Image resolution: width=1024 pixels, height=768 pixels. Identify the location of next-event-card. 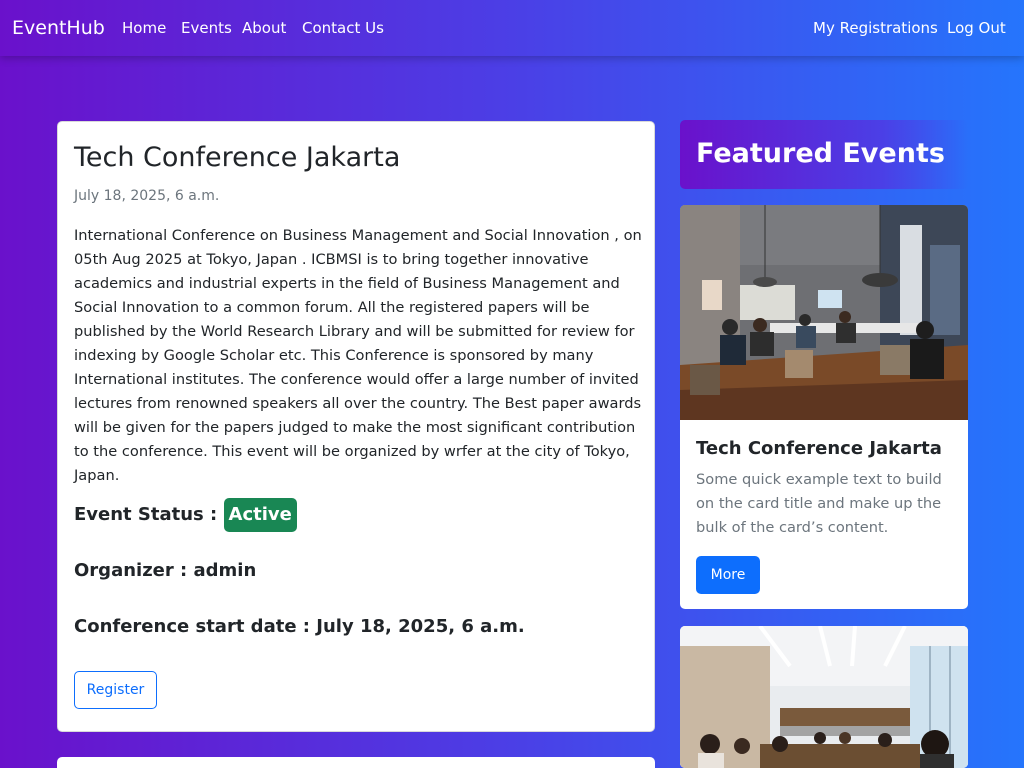
(356, 762).